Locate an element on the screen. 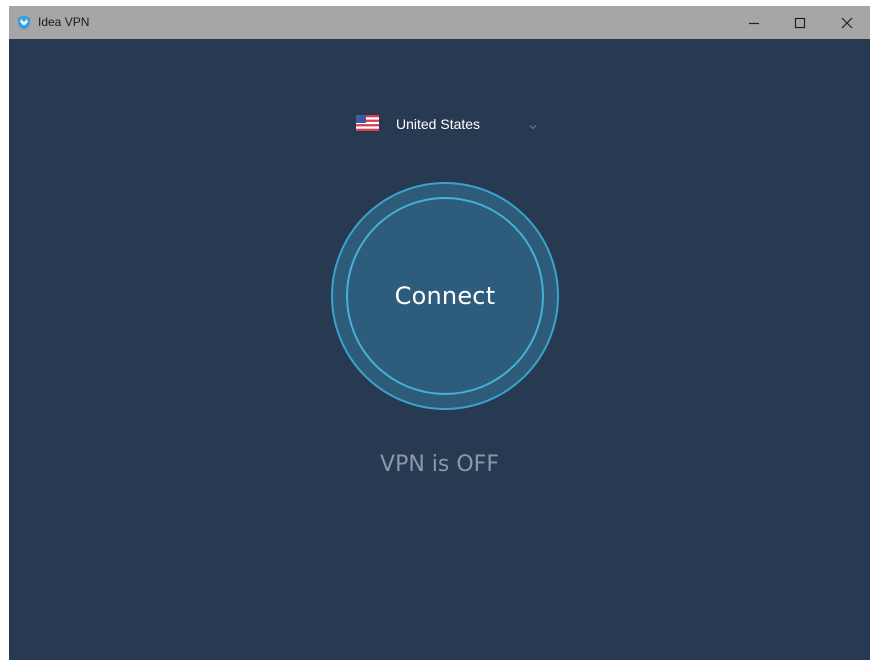 Image resolution: width=870 pixels, height=660 pixels. minimize-icon is located at coordinates (754, 23).